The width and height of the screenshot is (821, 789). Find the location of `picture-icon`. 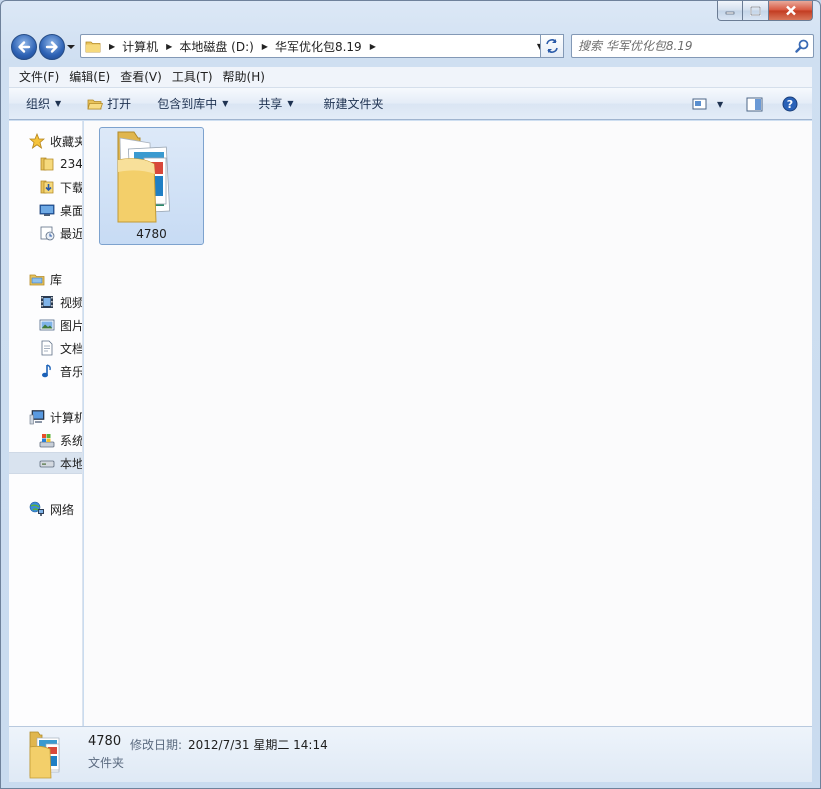

picture-icon is located at coordinates (47, 325).